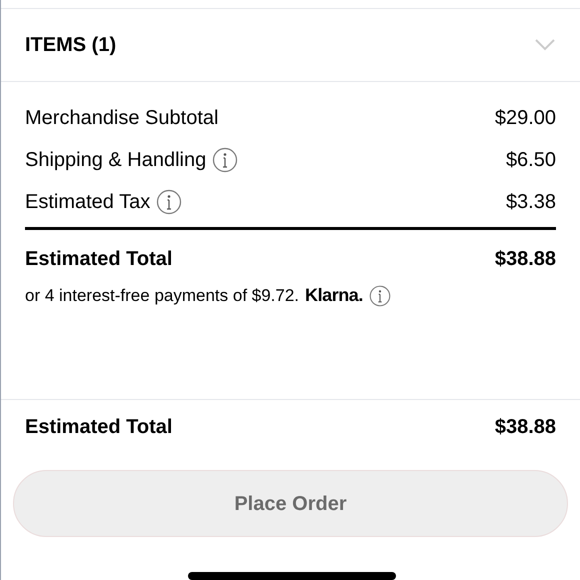  Describe the element at coordinates (531, 202) in the screenshot. I see `line-value: $3.38` at that location.